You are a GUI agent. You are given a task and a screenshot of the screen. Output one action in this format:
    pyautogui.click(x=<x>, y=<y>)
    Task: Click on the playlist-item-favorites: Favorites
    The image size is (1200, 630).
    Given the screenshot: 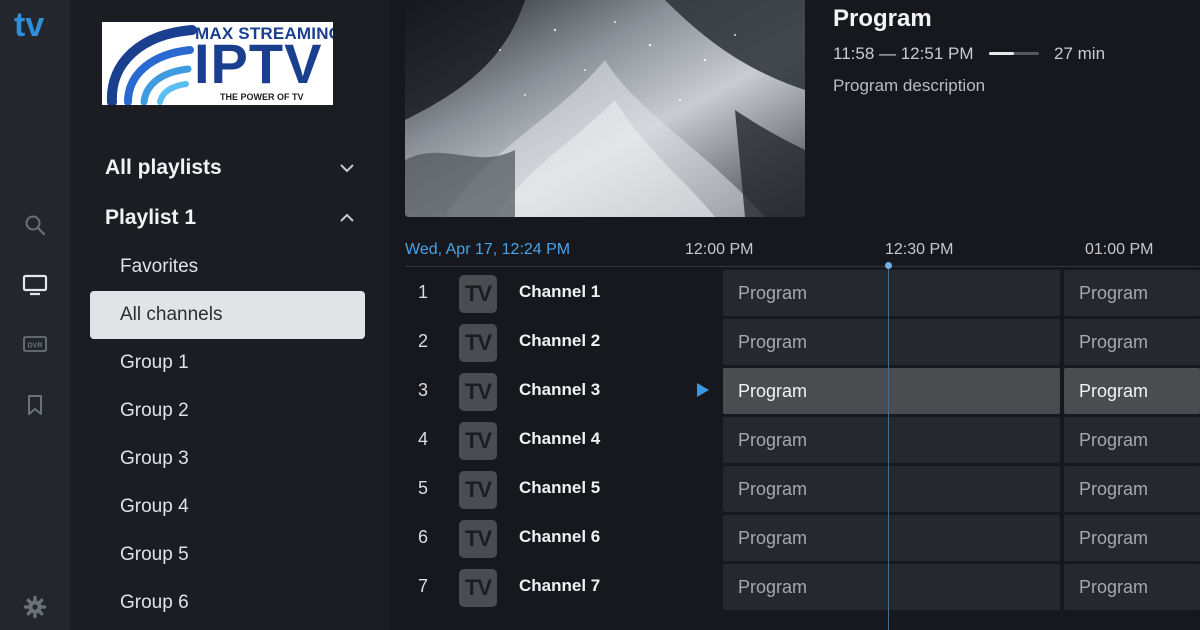 What is the action you would take?
    pyautogui.click(x=159, y=267)
    